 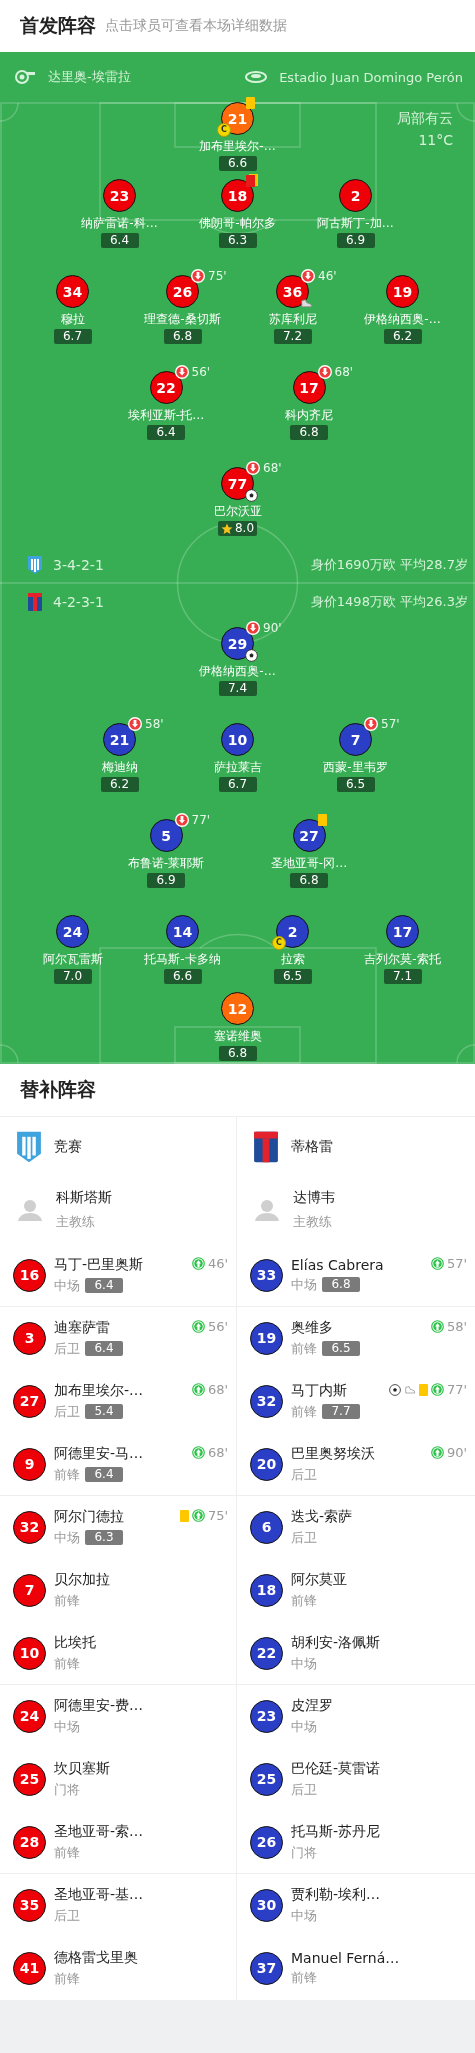 What do you see at coordinates (137, 1642) in the screenshot?
I see `player-name: 比埃托` at bounding box center [137, 1642].